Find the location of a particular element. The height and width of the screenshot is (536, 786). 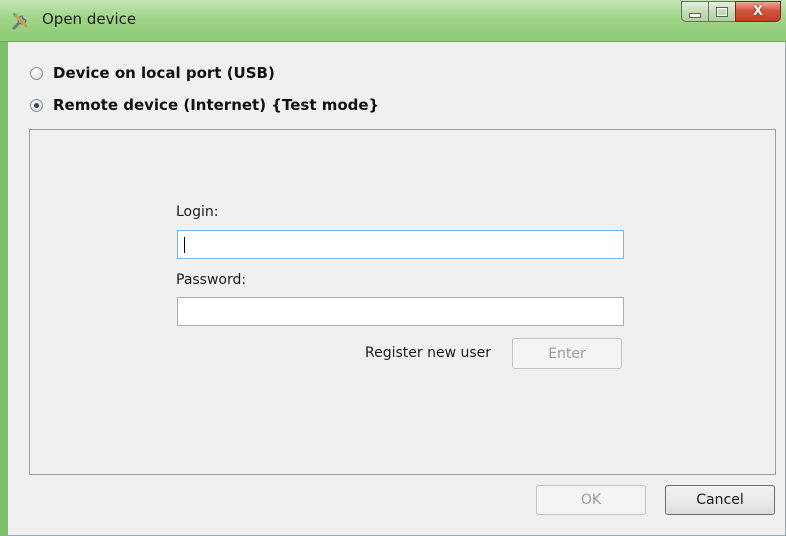

close-button: X is located at coordinates (758, 11).